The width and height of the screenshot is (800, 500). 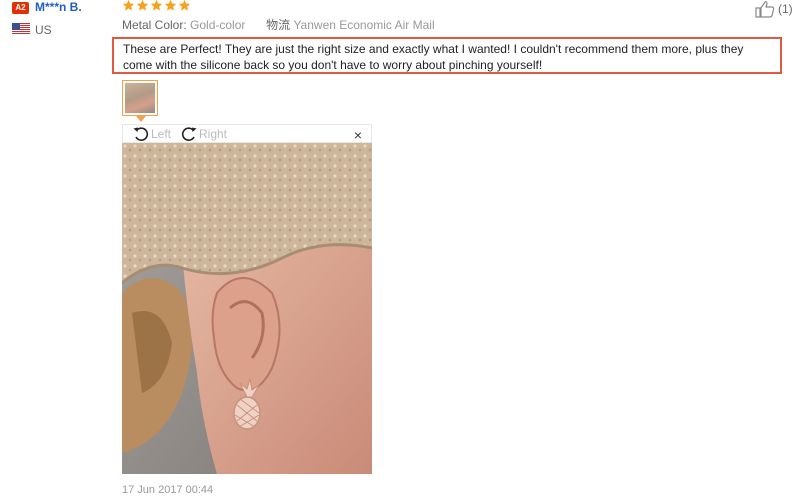 What do you see at coordinates (21, 29) in the screenshot?
I see `us-flag-icon` at bounding box center [21, 29].